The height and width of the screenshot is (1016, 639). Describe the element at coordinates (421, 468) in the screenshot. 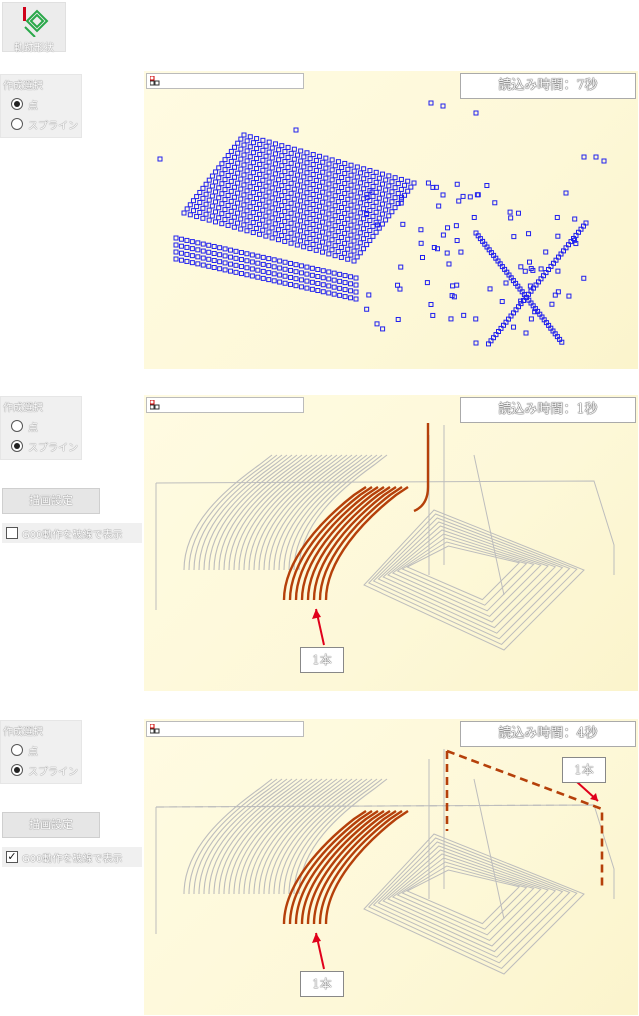

I see `highlighted-path` at that location.